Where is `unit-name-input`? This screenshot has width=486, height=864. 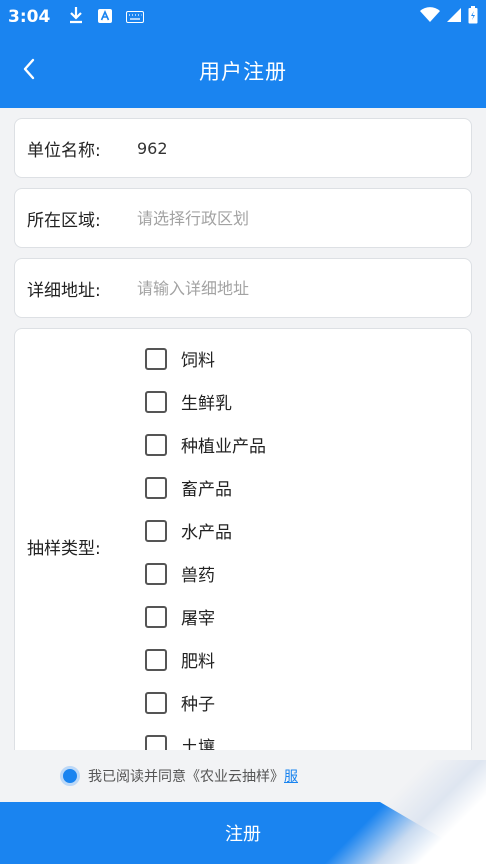 unit-name-input is located at coordinates (287, 148).